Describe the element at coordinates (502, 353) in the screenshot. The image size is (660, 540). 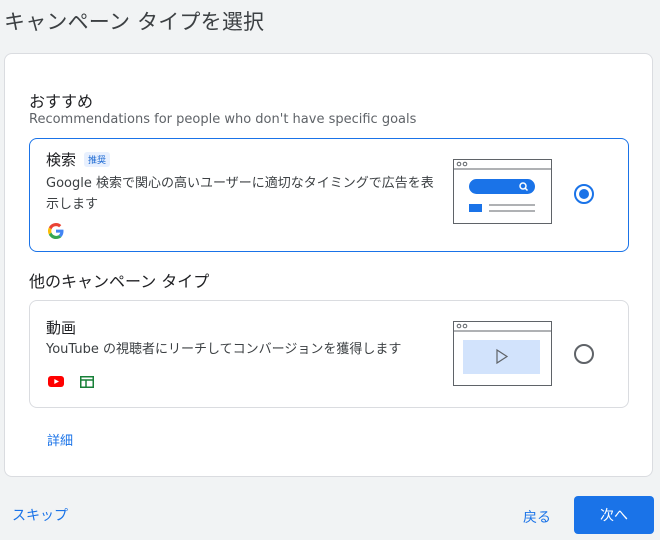
I see `video-illustration` at that location.